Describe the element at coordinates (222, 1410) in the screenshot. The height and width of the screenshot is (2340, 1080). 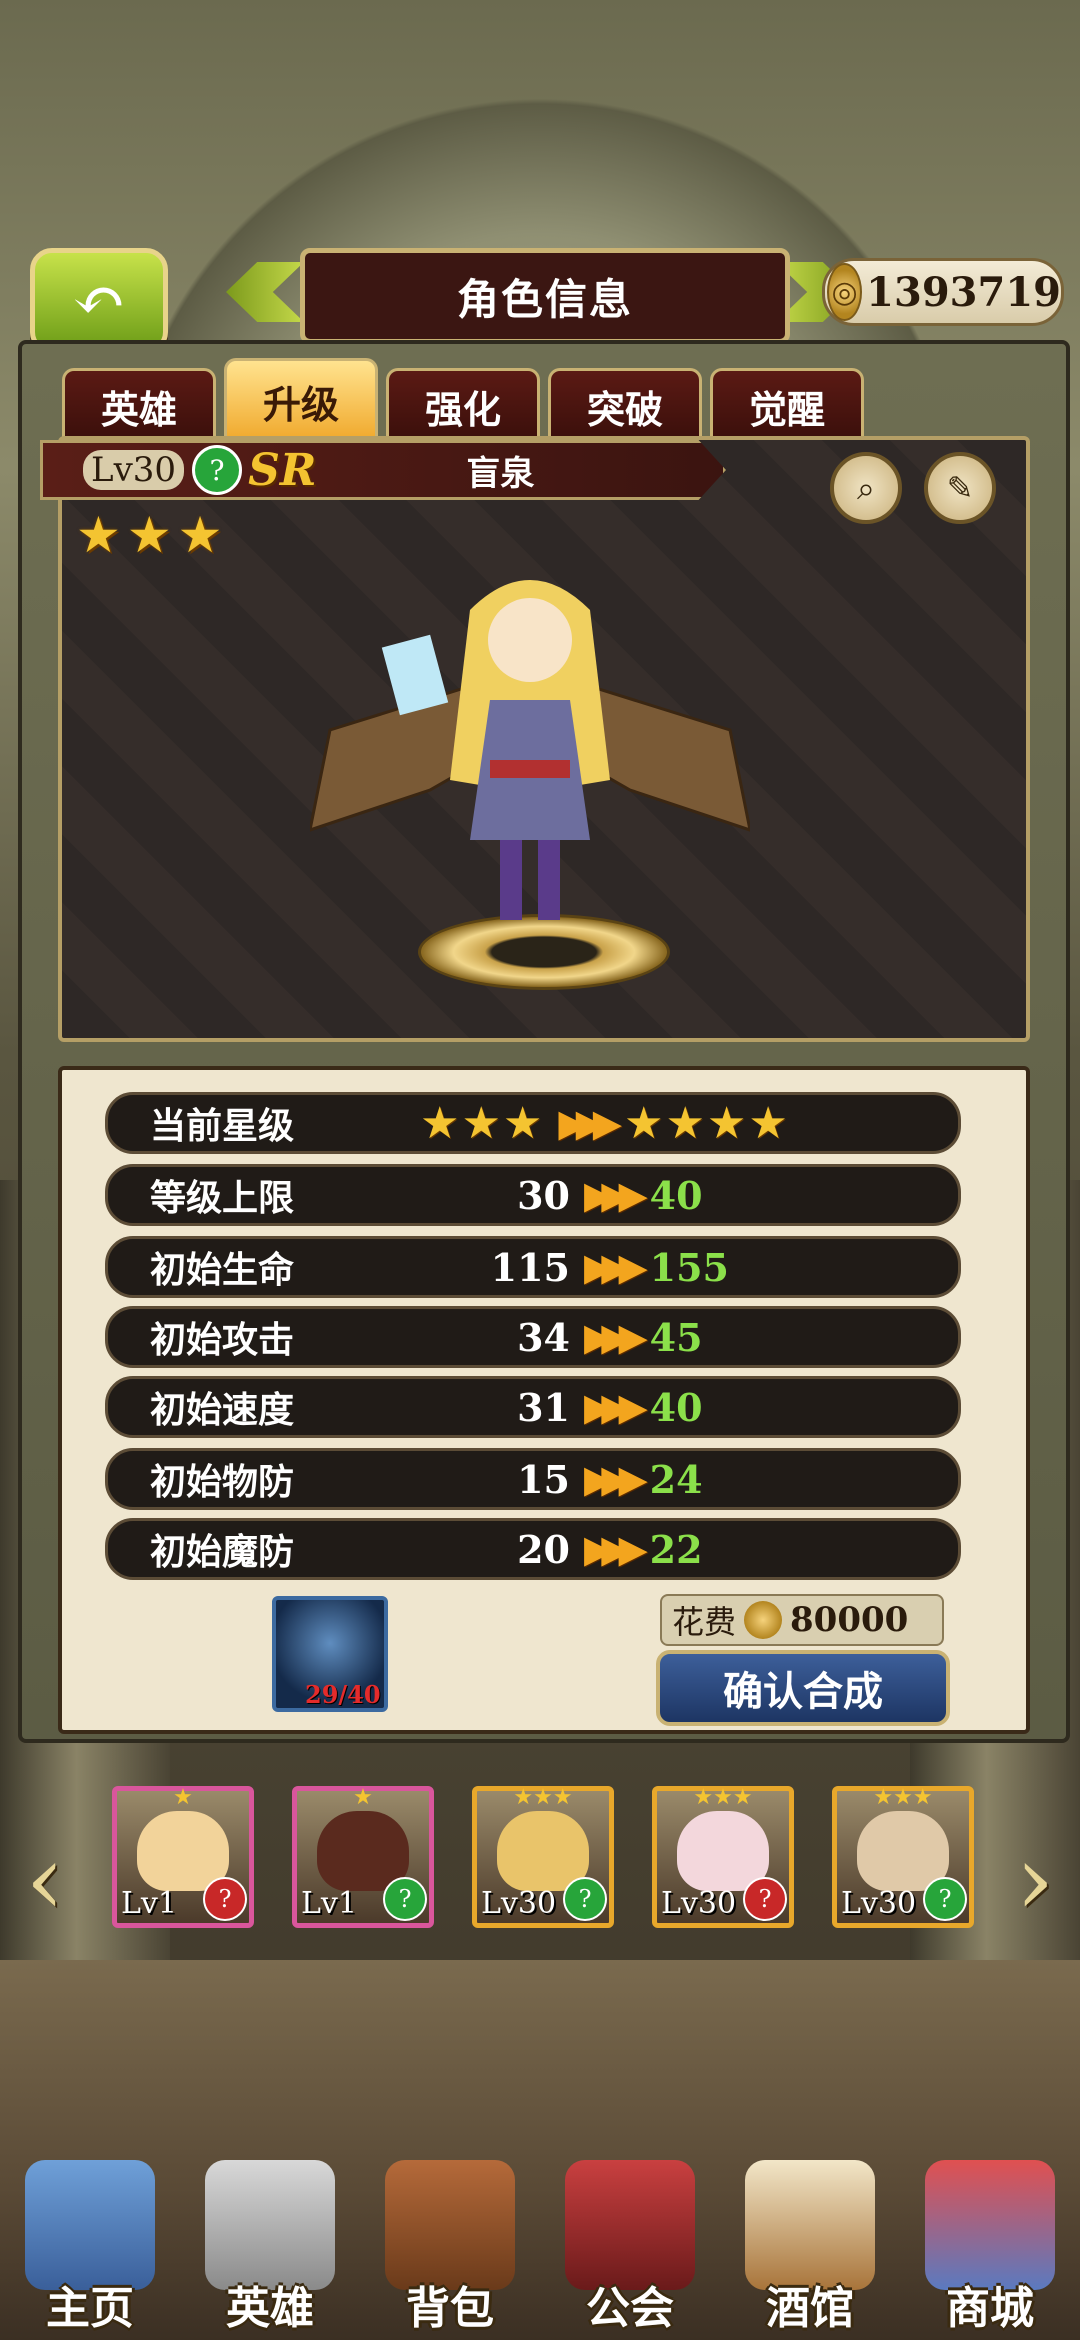
I see `stat-label: 初始速度` at that location.